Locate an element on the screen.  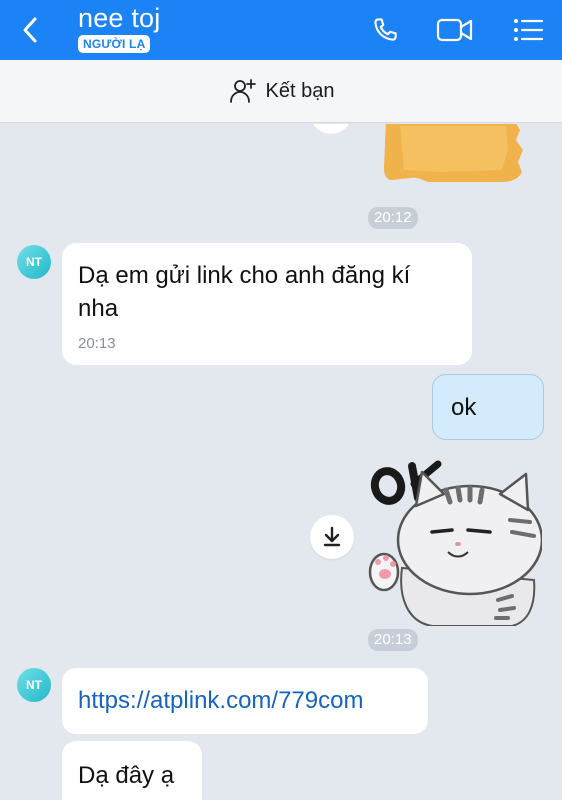
add-friend-button: Kết bạn is located at coordinates (281, 91).